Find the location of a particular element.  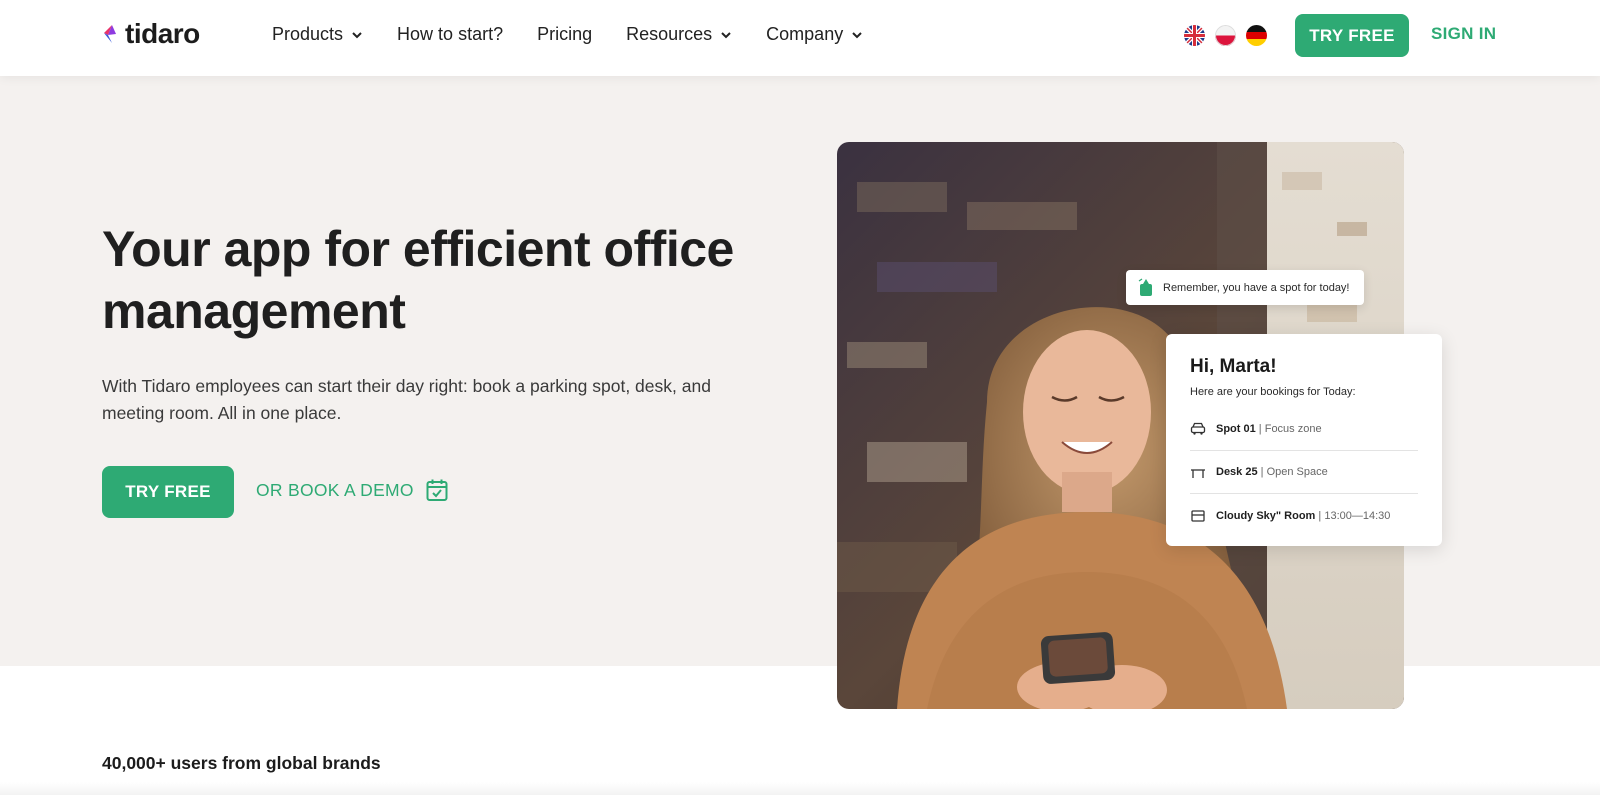

nav-products-label: Products is located at coordinates (308, 34).